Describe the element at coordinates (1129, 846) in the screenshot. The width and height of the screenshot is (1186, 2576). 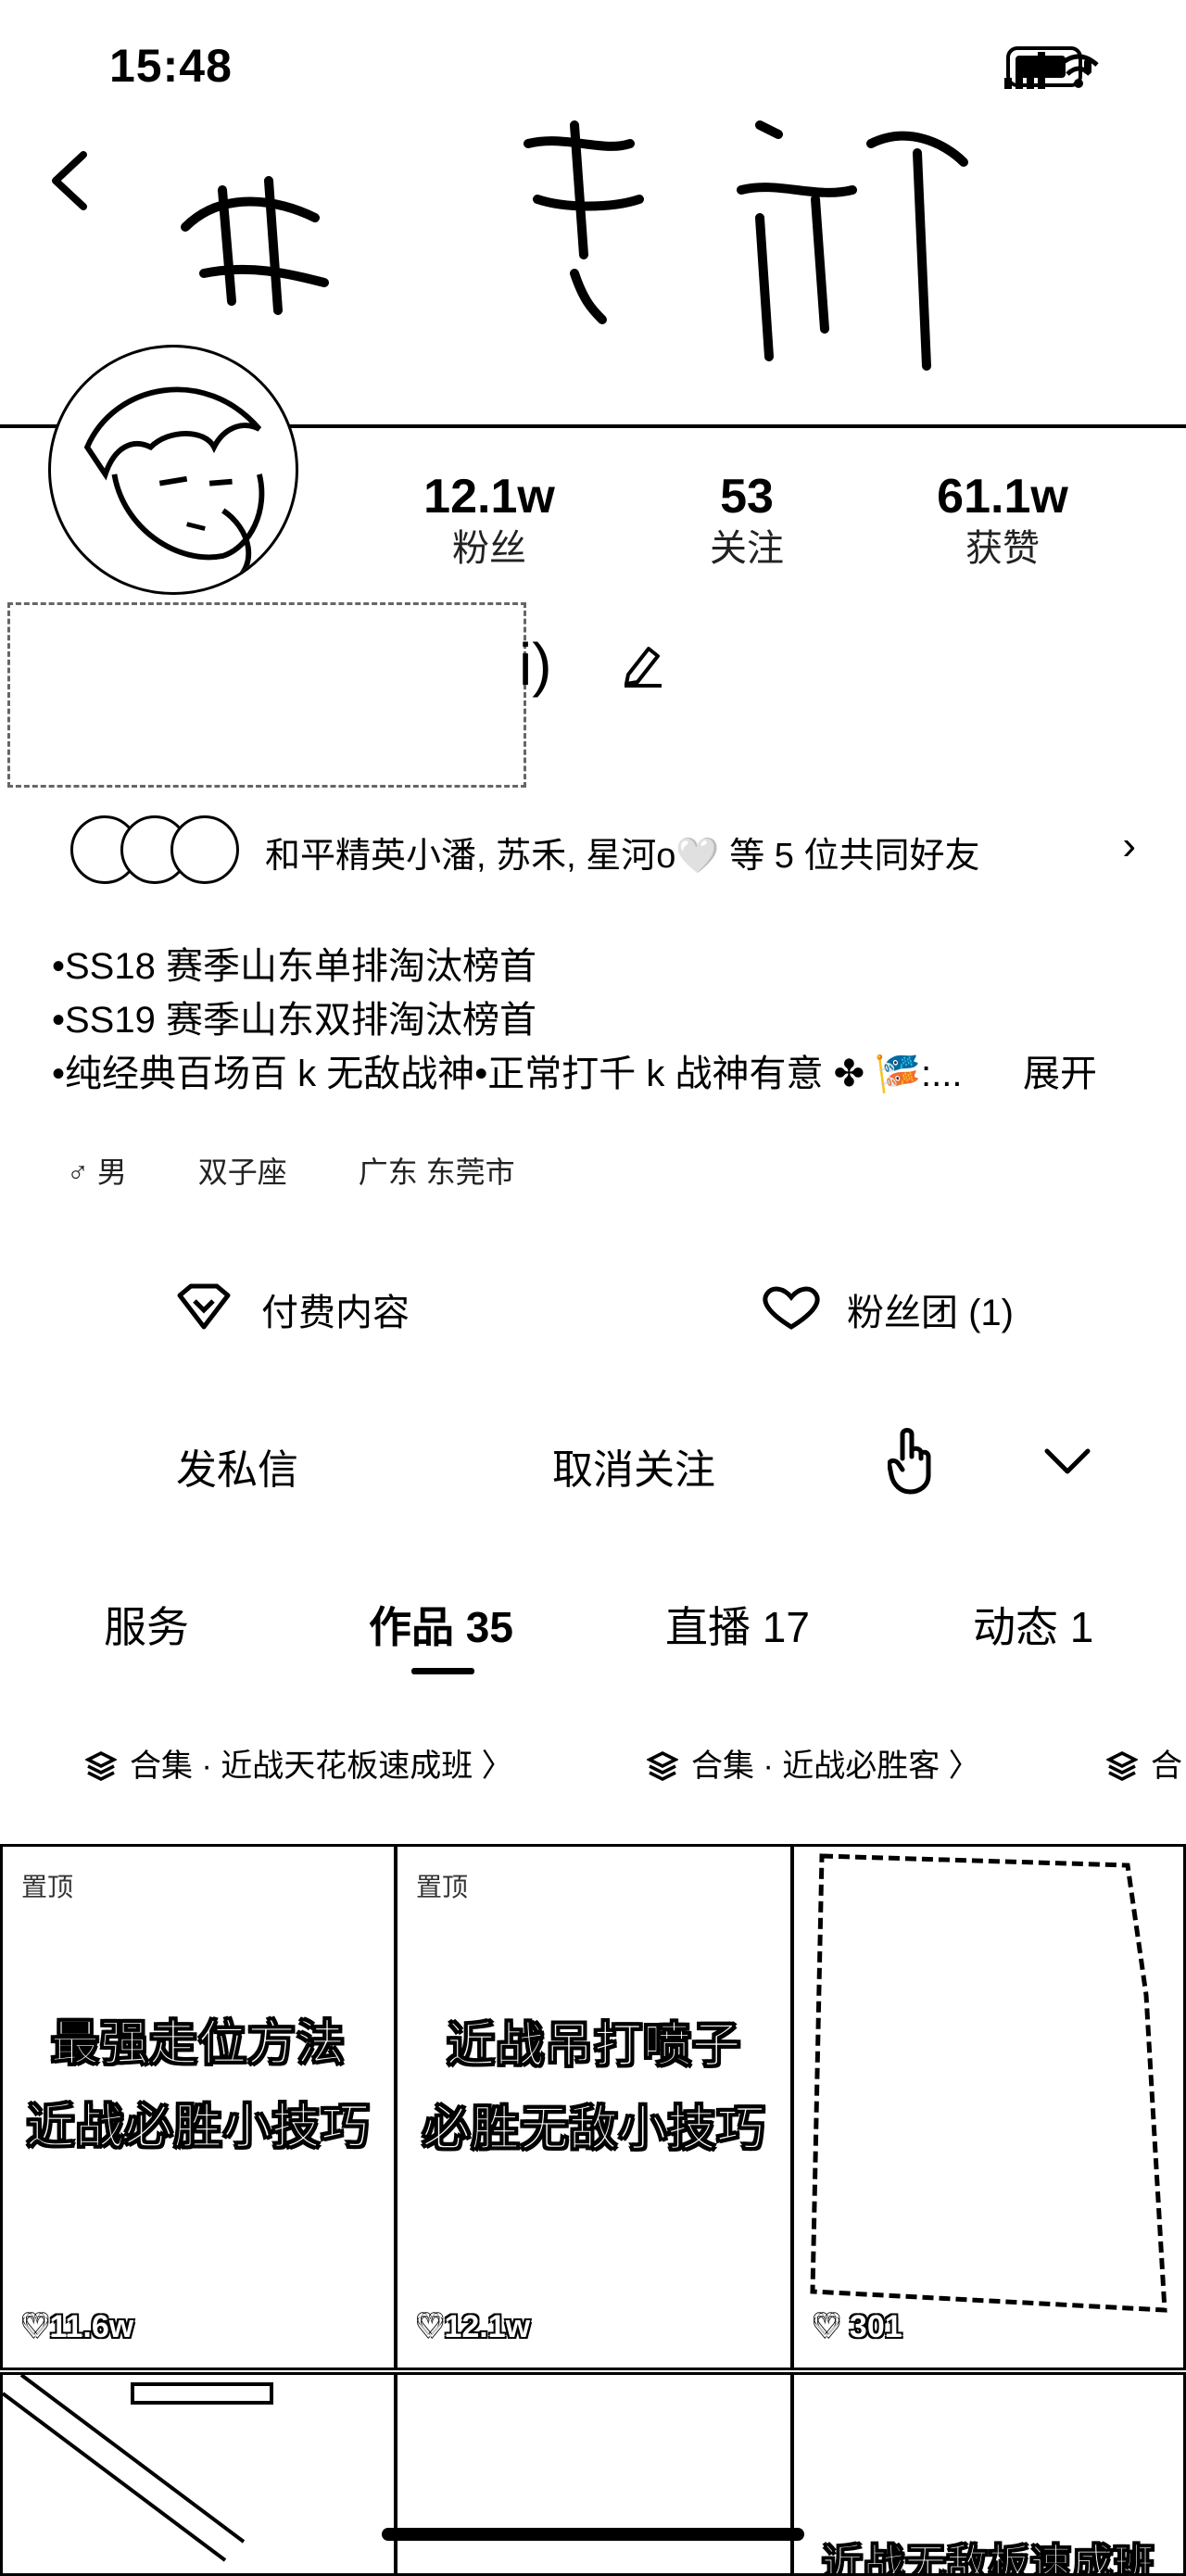
I see `chevron-right-icon: ›` at that location.